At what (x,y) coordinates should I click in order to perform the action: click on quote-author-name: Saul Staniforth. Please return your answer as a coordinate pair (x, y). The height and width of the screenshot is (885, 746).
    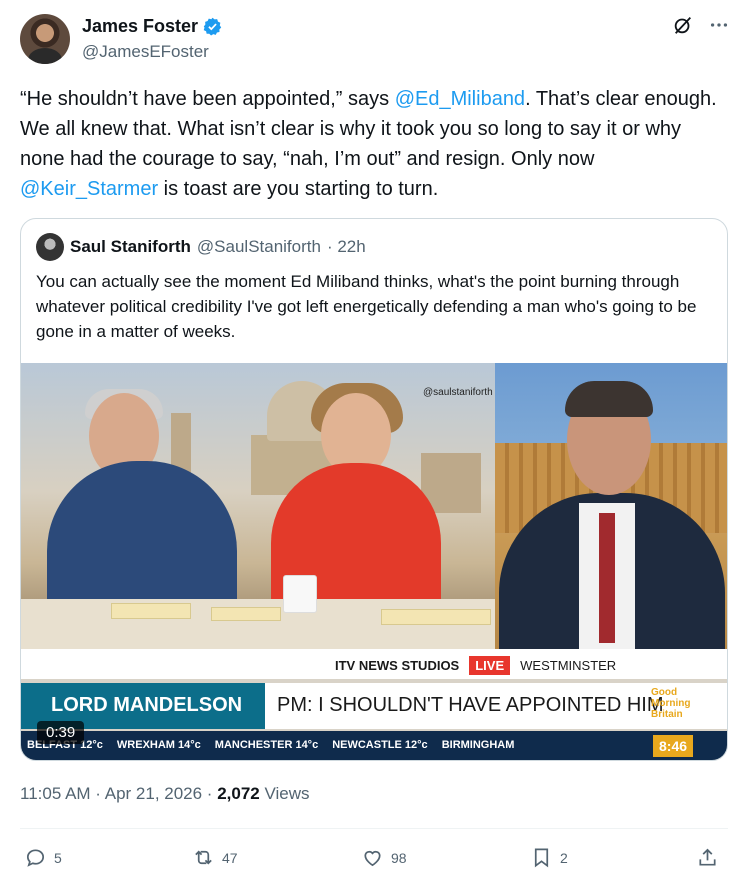
    Looking at the image, I should click on (130, 246).